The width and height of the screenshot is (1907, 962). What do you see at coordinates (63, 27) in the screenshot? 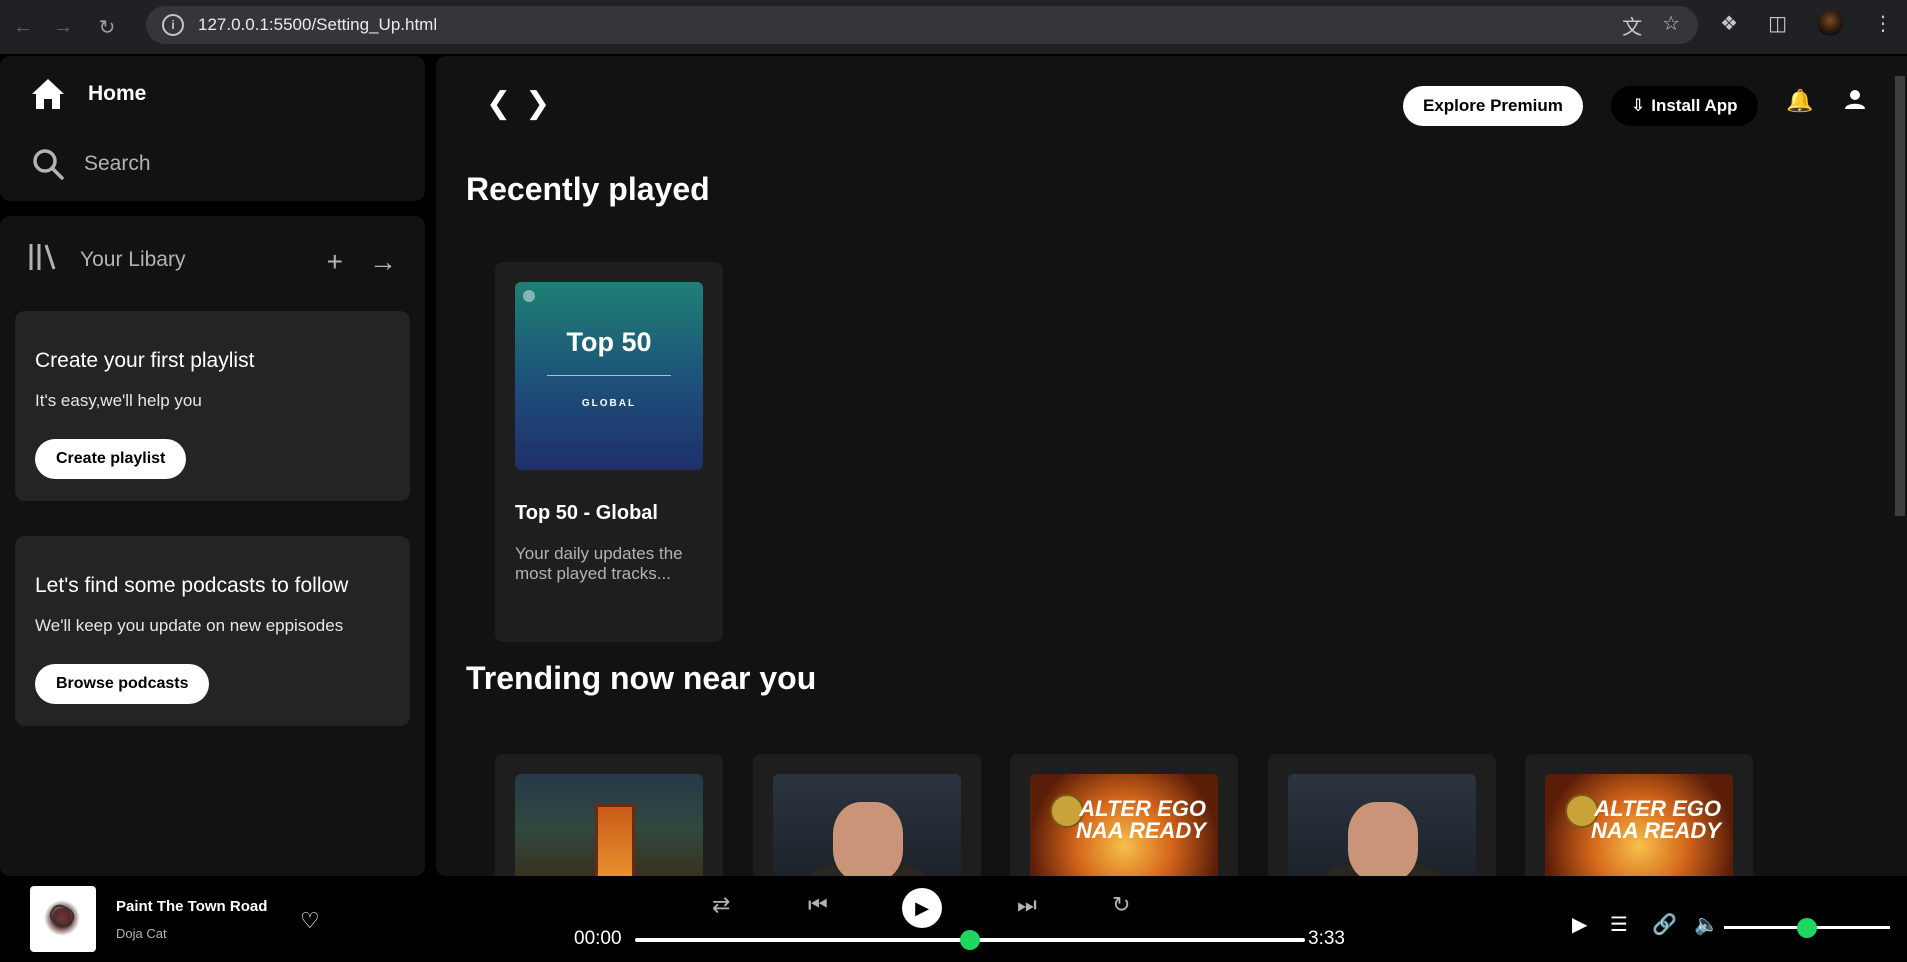
I see `forward-icon: →` at bounding box center [63, 27].